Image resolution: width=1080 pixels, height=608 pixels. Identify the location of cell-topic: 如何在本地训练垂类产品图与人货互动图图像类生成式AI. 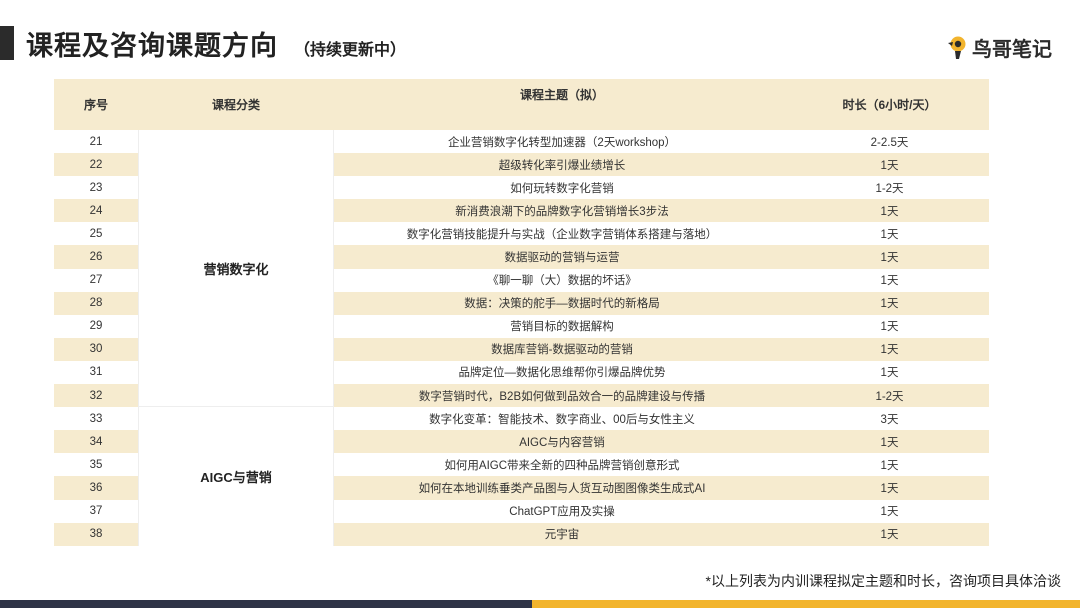
(562, 488).